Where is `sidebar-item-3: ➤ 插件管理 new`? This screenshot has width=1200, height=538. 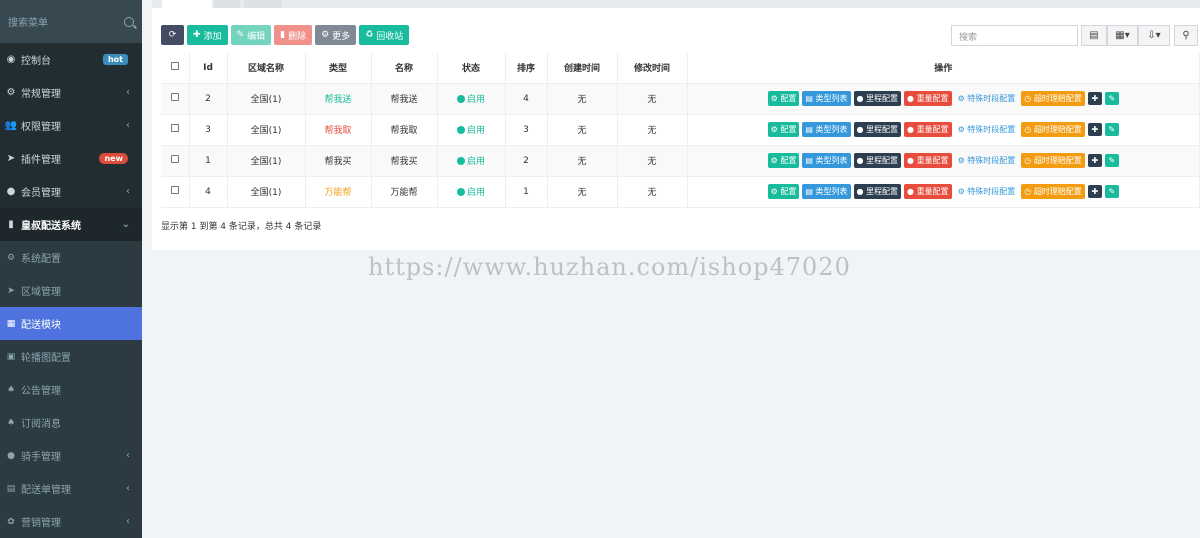 sidebar-item-3: ➤ 插件管理 new is located at coordinates (71, 158).